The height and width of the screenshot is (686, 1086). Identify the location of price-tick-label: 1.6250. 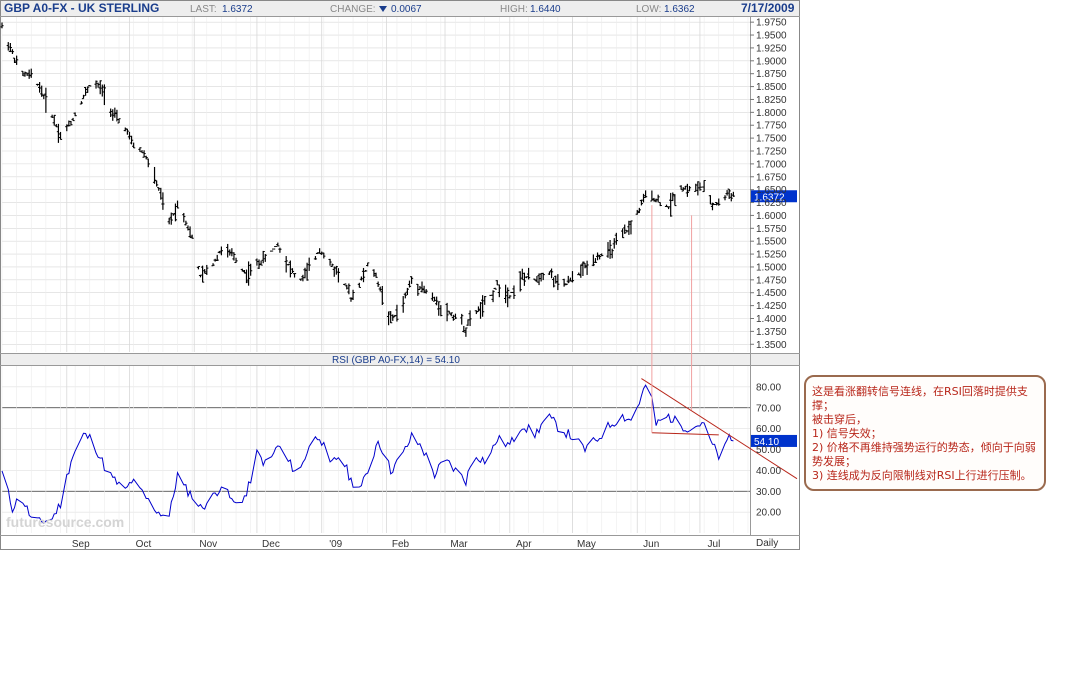
(771, 203).